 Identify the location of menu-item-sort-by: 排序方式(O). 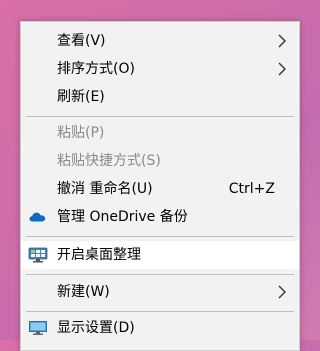
(160, 69).